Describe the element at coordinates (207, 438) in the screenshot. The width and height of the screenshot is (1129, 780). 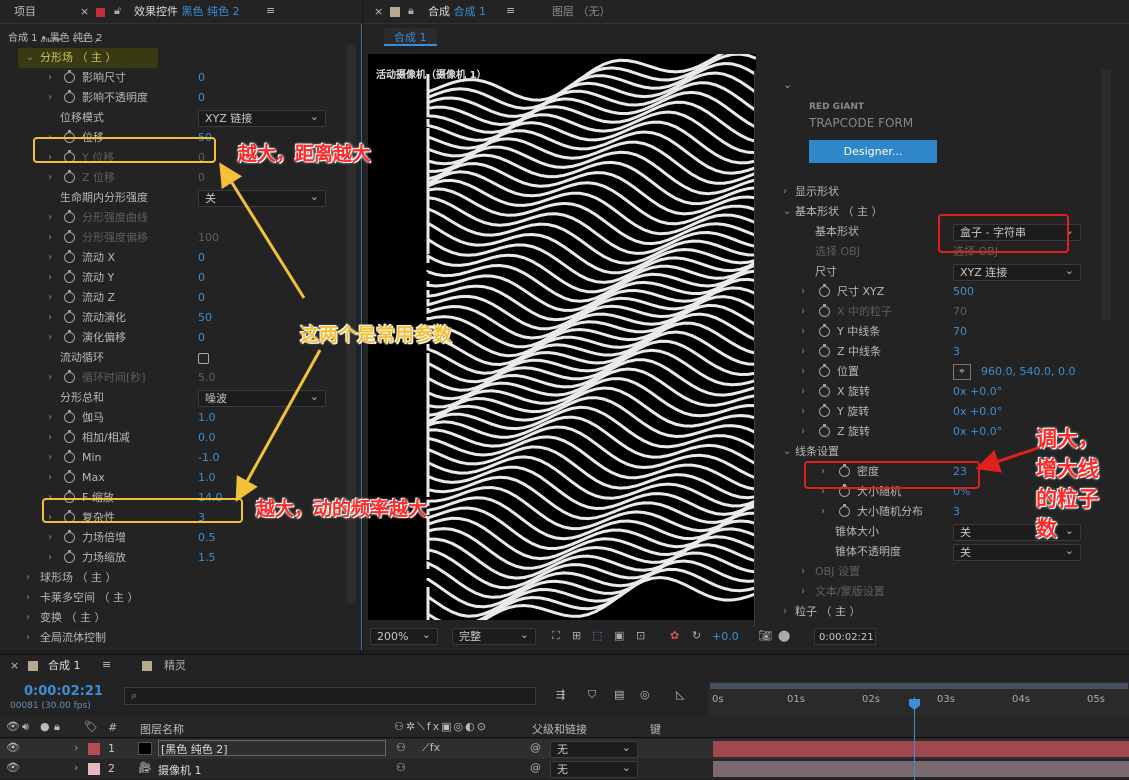
I see `fx-value: 0.0` at that location.